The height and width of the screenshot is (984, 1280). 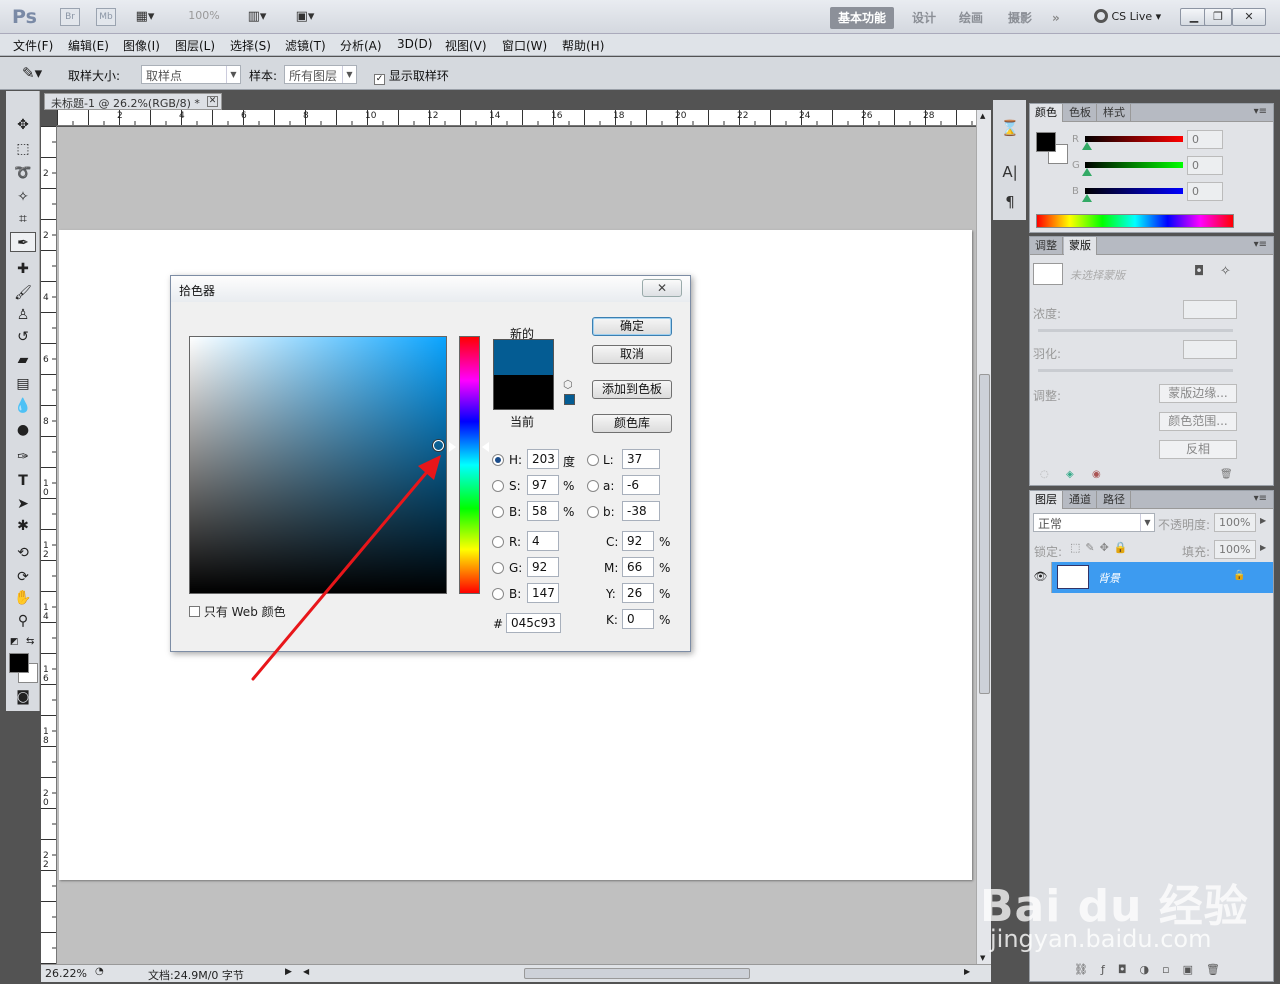 What do you see at coordinates (342, 572) in the screenshot?
I see `arrow-shaft` at bounding box center [342, 572].